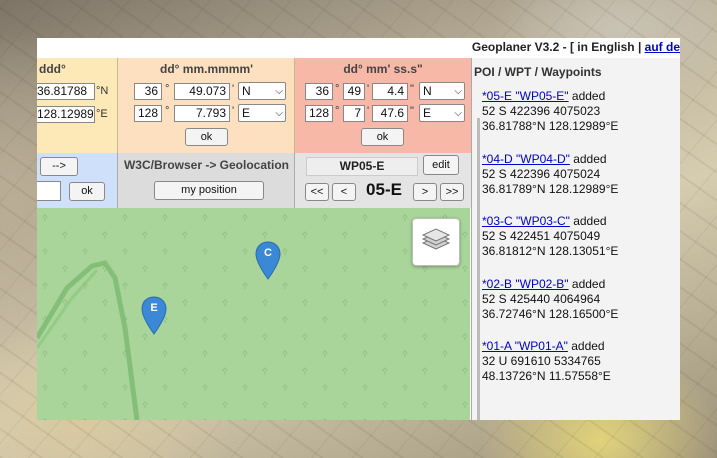 This screenshot has width=717, height=458. What do you see at coordinates (541, 236) in the screenshot?
I see `waypoint-utm: 52 S 422451 4075049` at bounding box center [541, 236].